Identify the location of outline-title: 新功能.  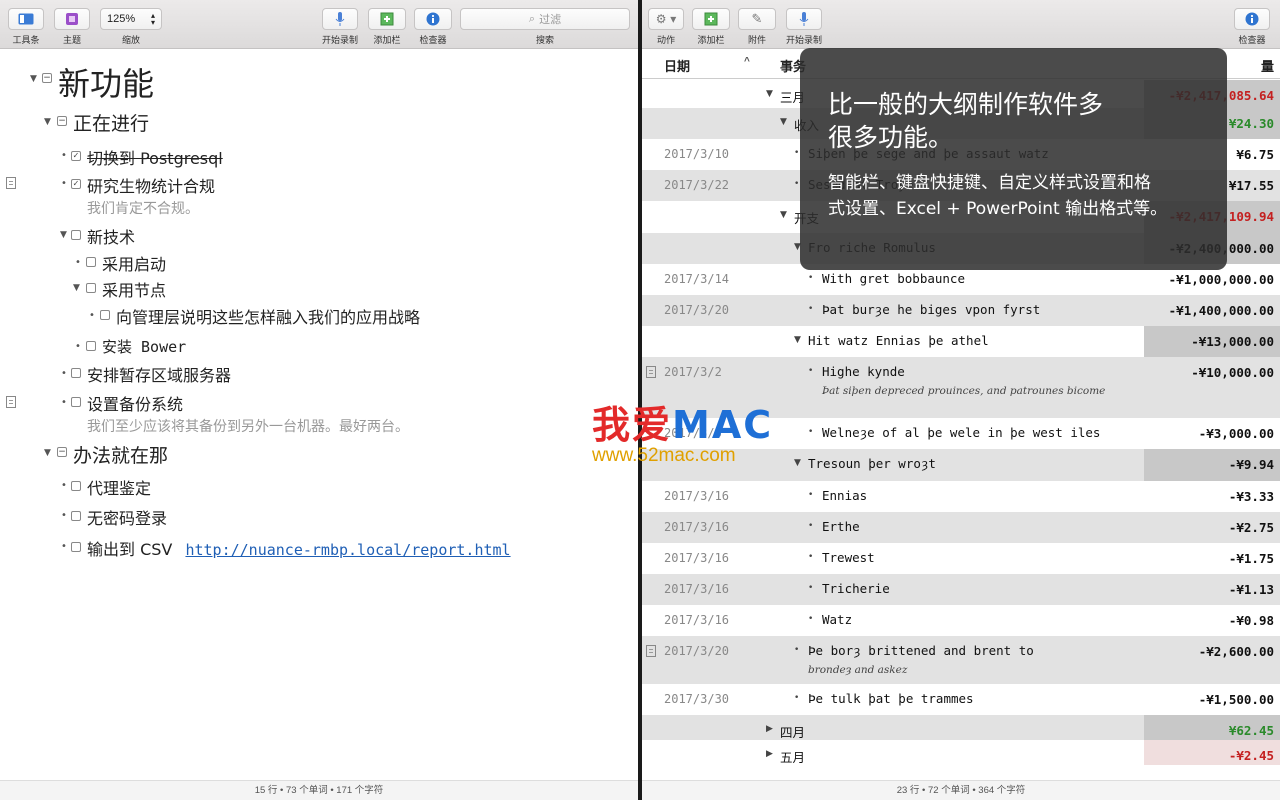
(106, 82).